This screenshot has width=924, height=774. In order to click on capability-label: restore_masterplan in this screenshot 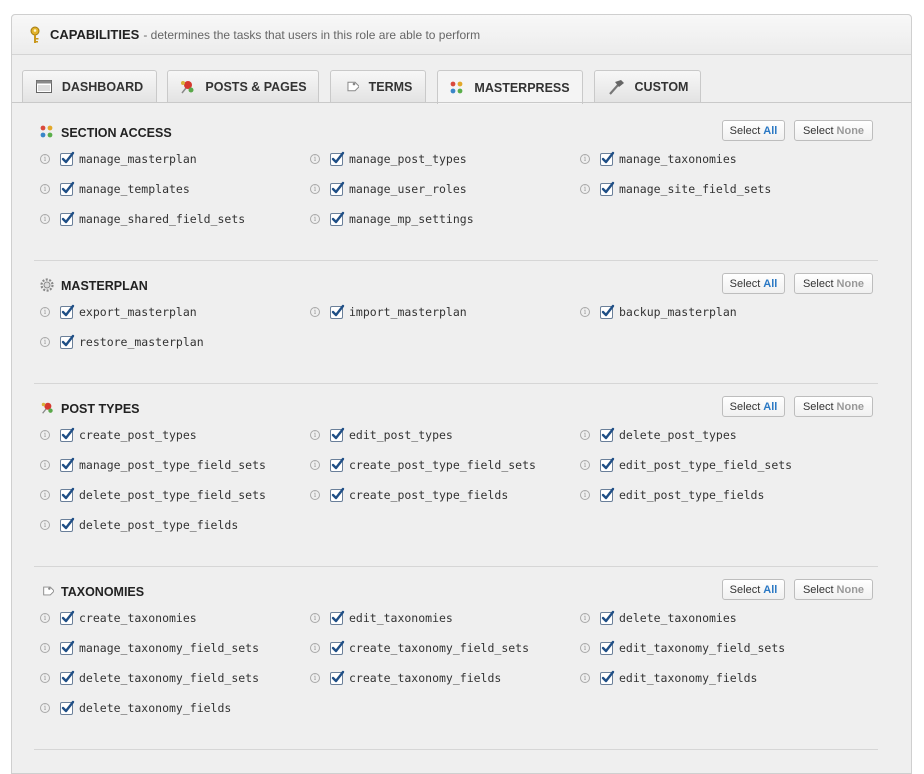, I will do `click(141, 342)`.